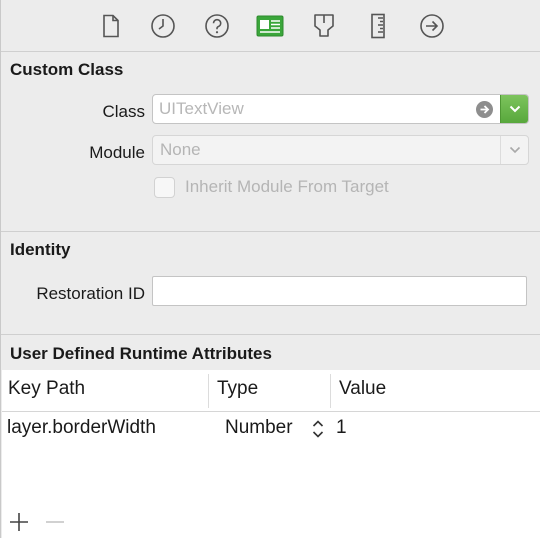 The image size is (540, 538). I want to click on value-cell: 1, so click(341, 428).